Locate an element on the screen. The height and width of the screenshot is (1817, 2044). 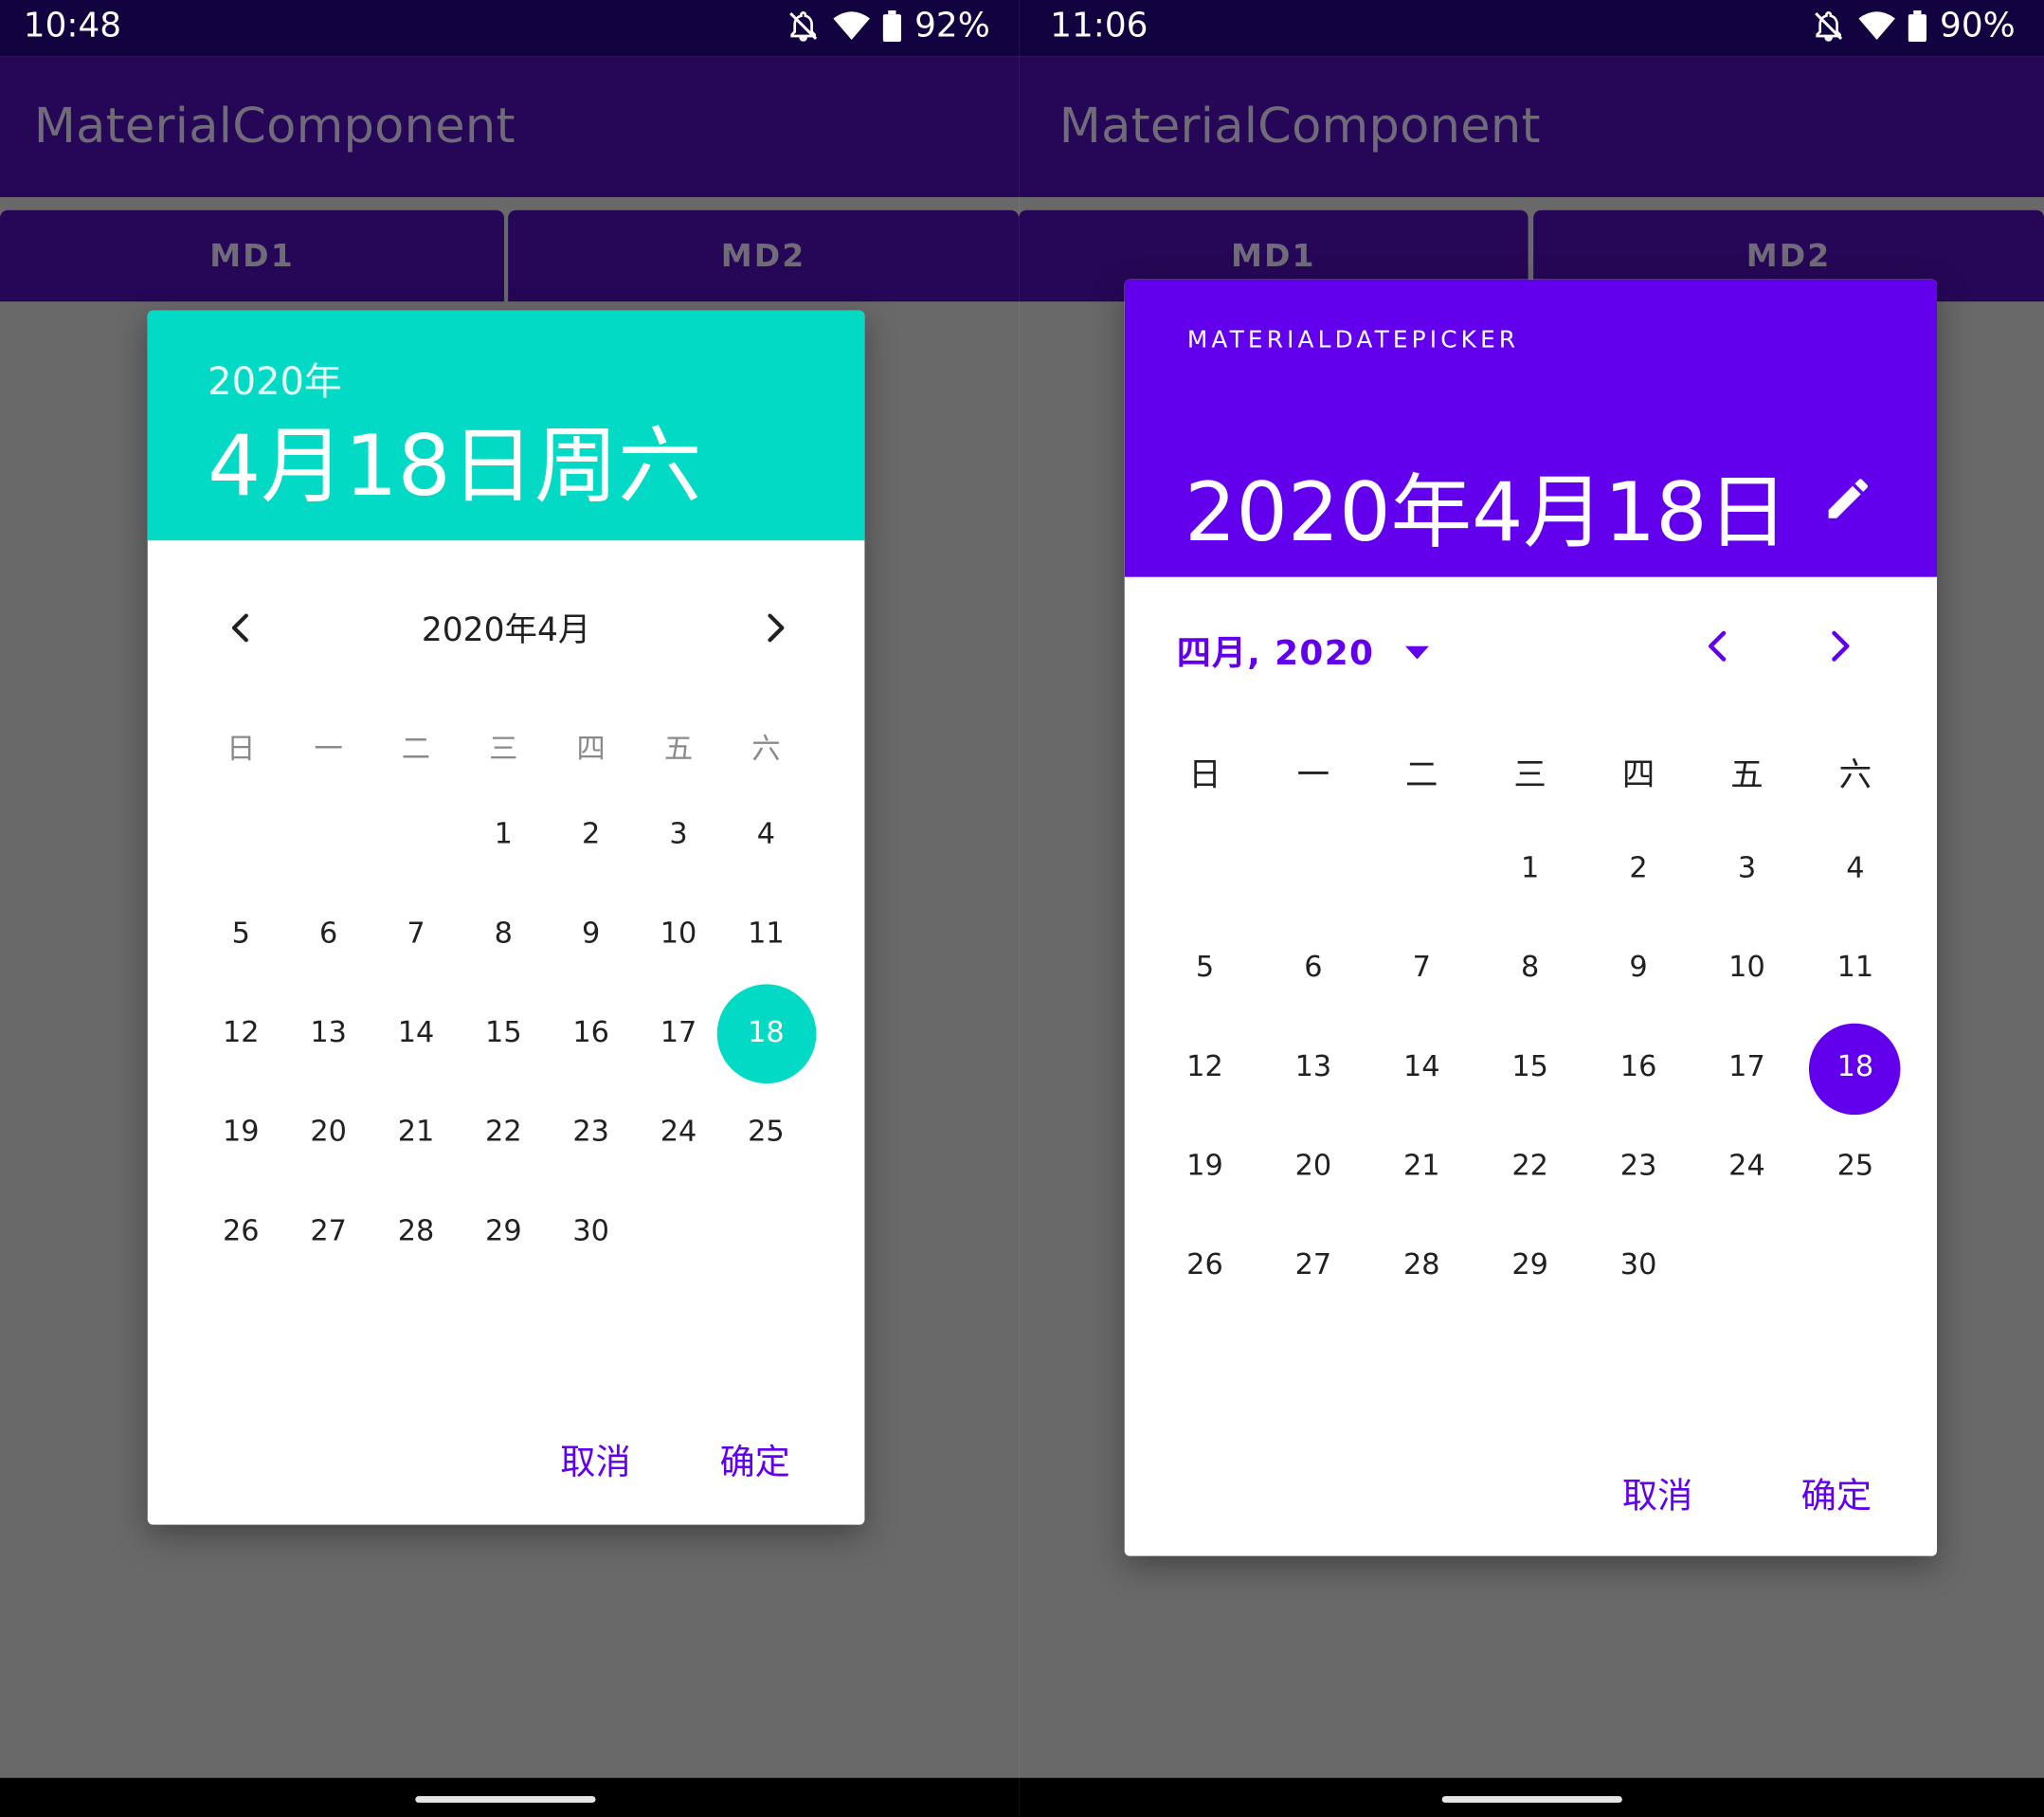
day-number: 19 is located at coordinates (242, 1132).